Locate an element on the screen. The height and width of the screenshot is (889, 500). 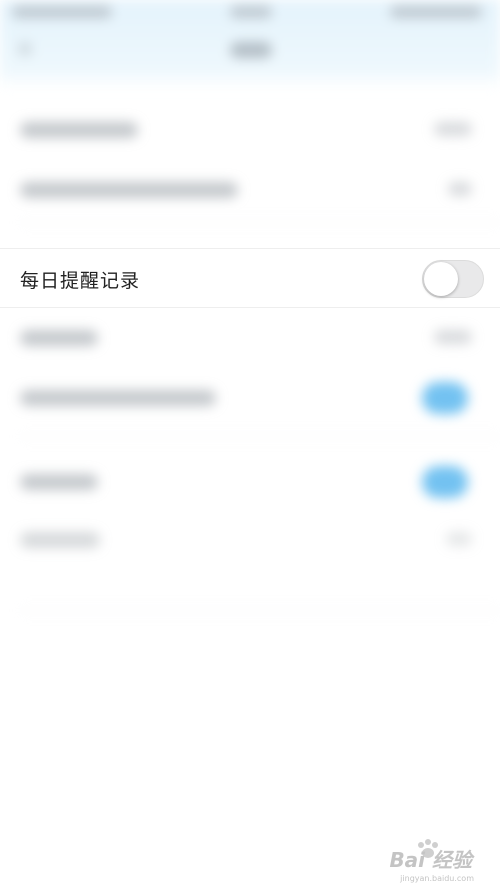
status-carrier-blur is located at coordinates (62, 12).